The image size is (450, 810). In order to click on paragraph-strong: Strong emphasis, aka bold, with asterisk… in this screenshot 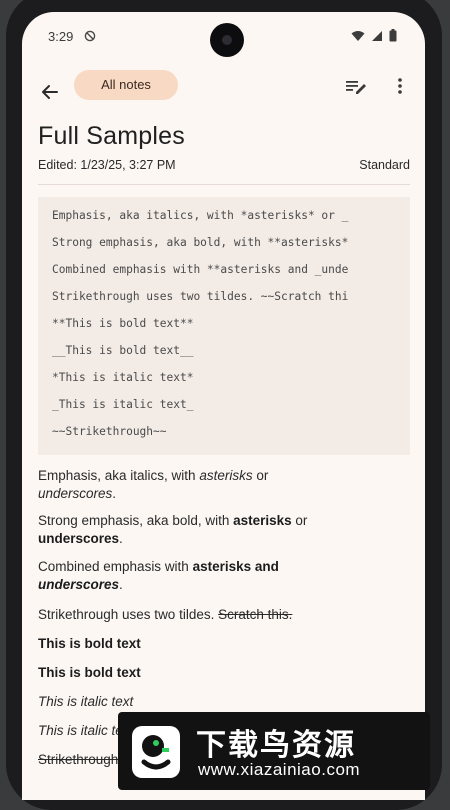, I will do `click(173, 529)`.